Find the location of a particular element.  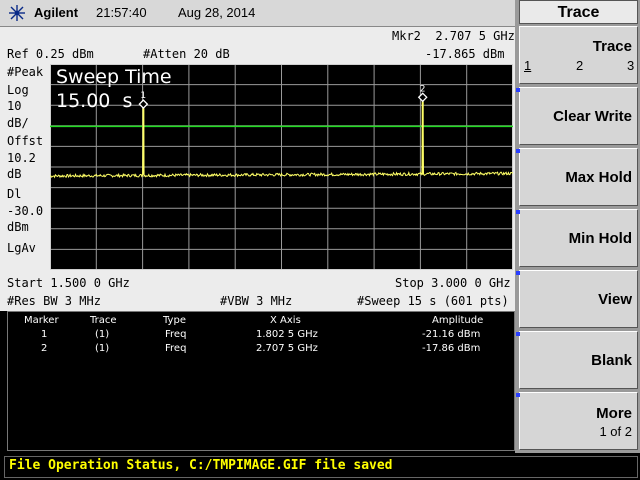

agilent-logo-icon is located at coordinates (17, 13).